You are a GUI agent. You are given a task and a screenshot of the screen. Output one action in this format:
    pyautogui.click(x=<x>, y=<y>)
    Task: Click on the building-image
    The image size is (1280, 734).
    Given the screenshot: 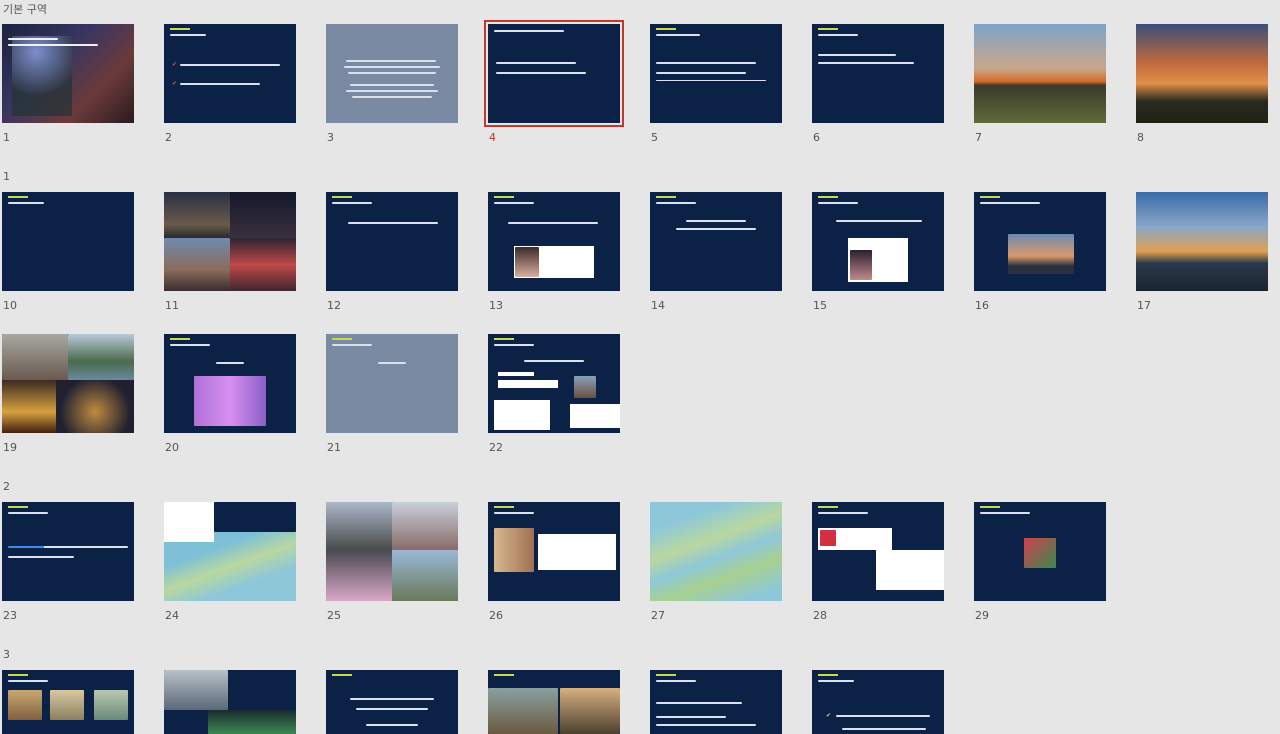 What is the action you would take?
    pyautogui.click(x=585, y=387)
    